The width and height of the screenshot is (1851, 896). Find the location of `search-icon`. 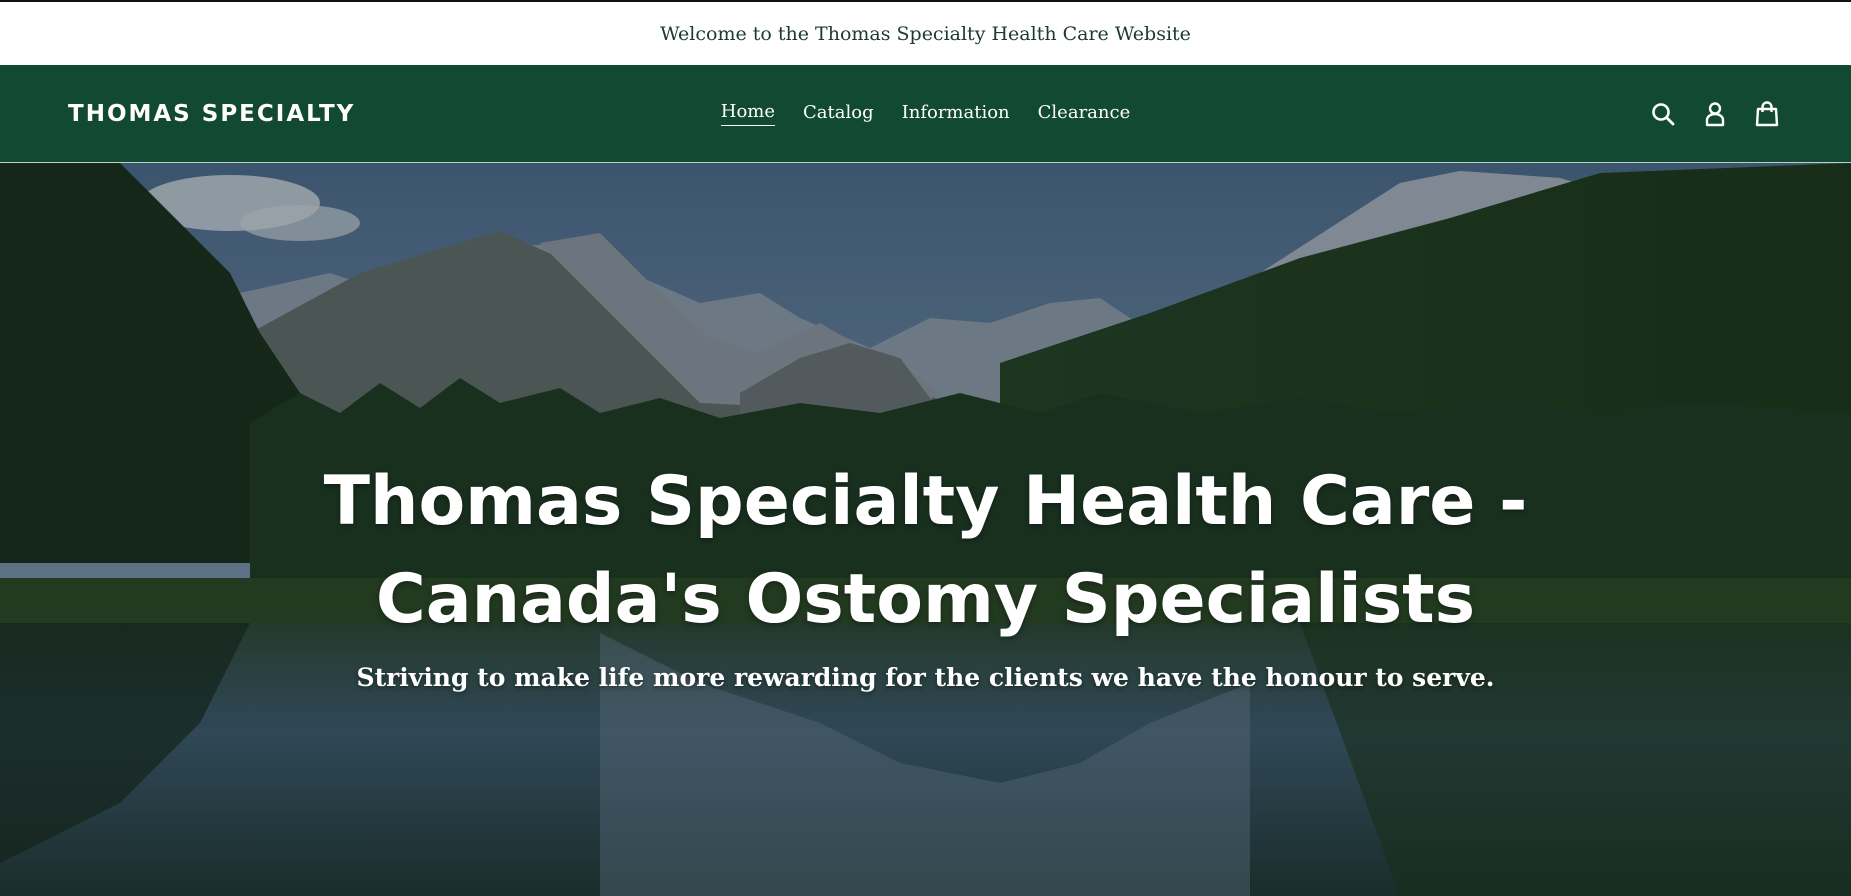

search-icon is located at coordinates (1663, 114).